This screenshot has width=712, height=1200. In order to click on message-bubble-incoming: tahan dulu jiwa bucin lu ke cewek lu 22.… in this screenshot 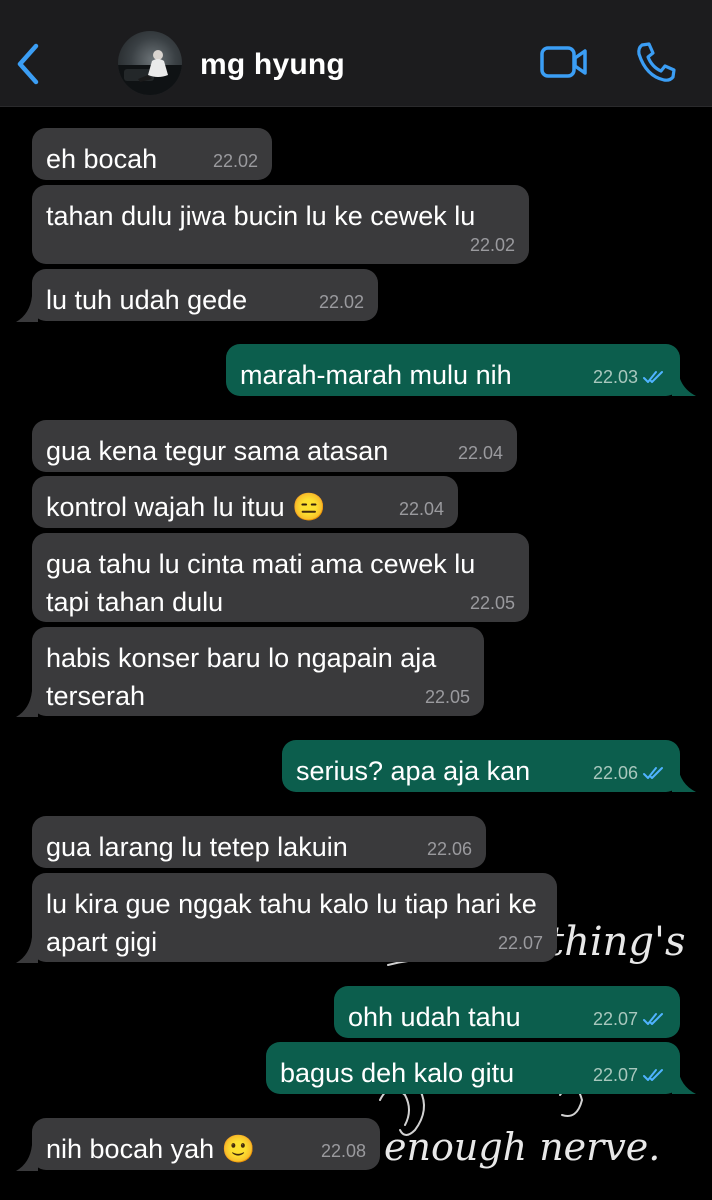, I will do `click(280, 224)`.